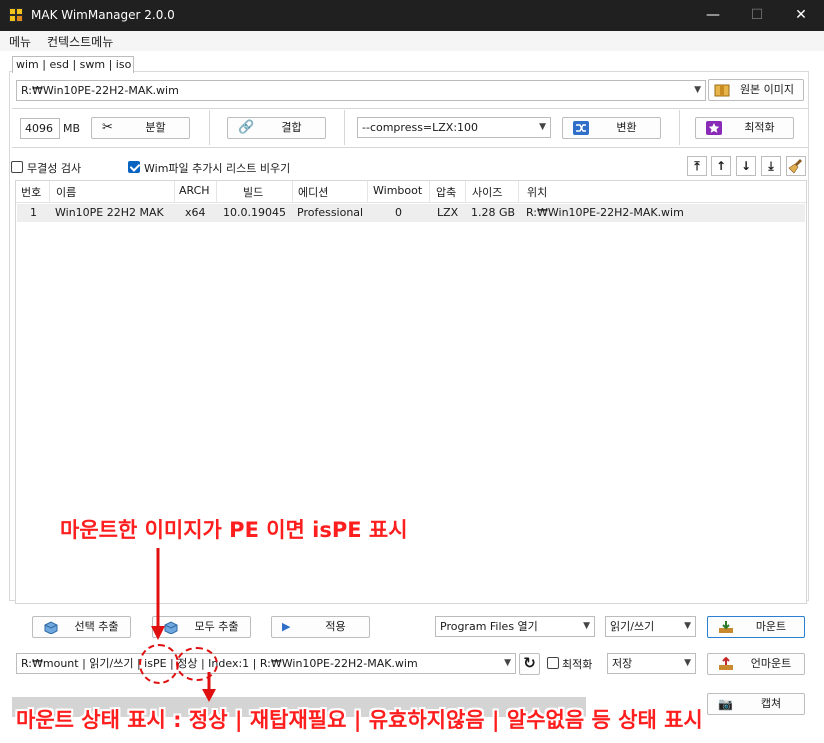 Image resolution: width=824 pixels, height=743 pixels. What do you see at coordinates (276, 128) in the screenshot?
I see `merge-button: 🔗 결합` at bounding box center [276, 128].